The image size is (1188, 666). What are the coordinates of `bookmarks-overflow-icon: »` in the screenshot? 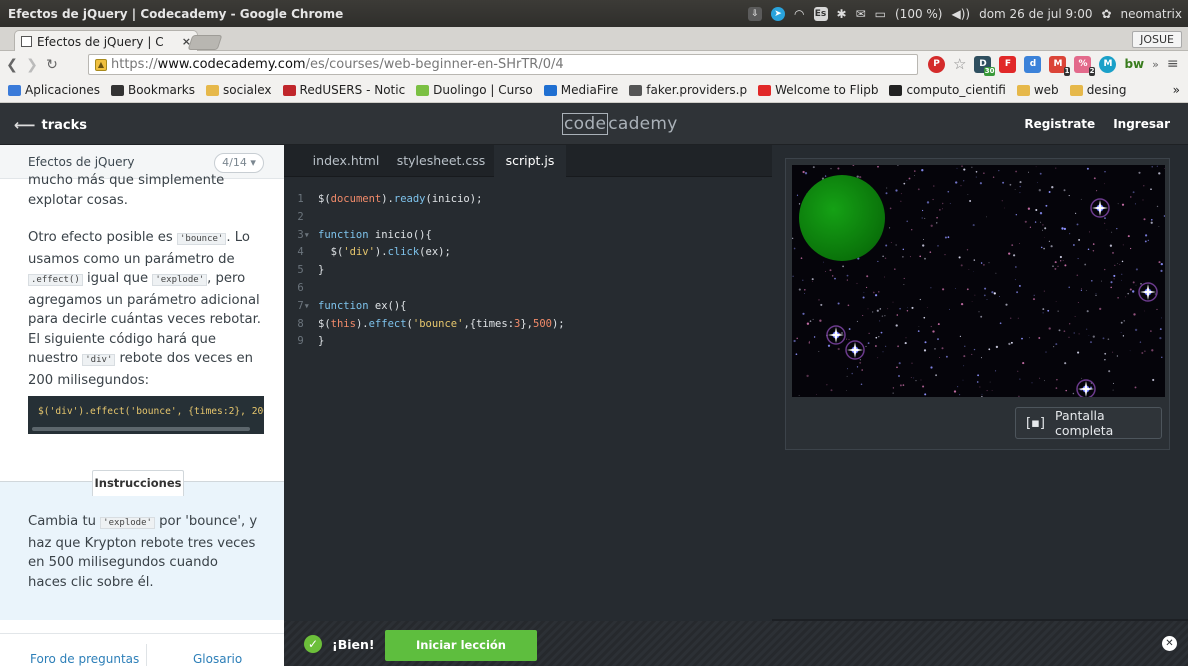 It's located at (1180, 90).